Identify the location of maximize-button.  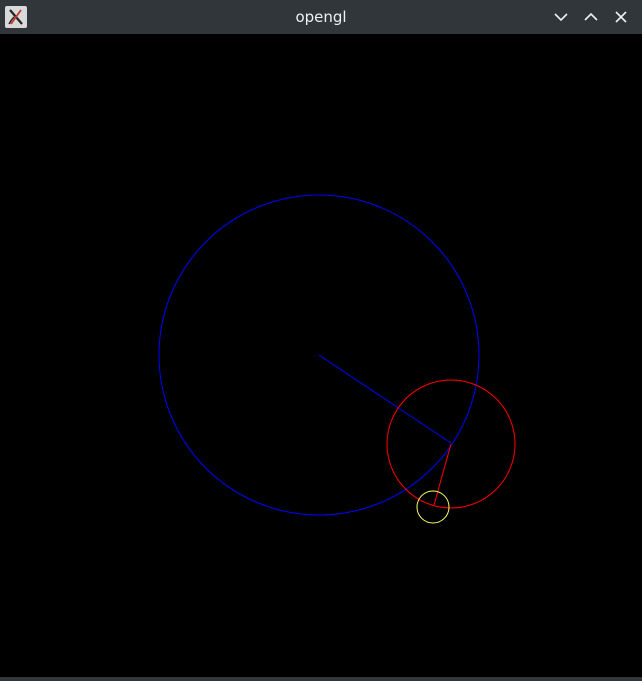
(591, 17).